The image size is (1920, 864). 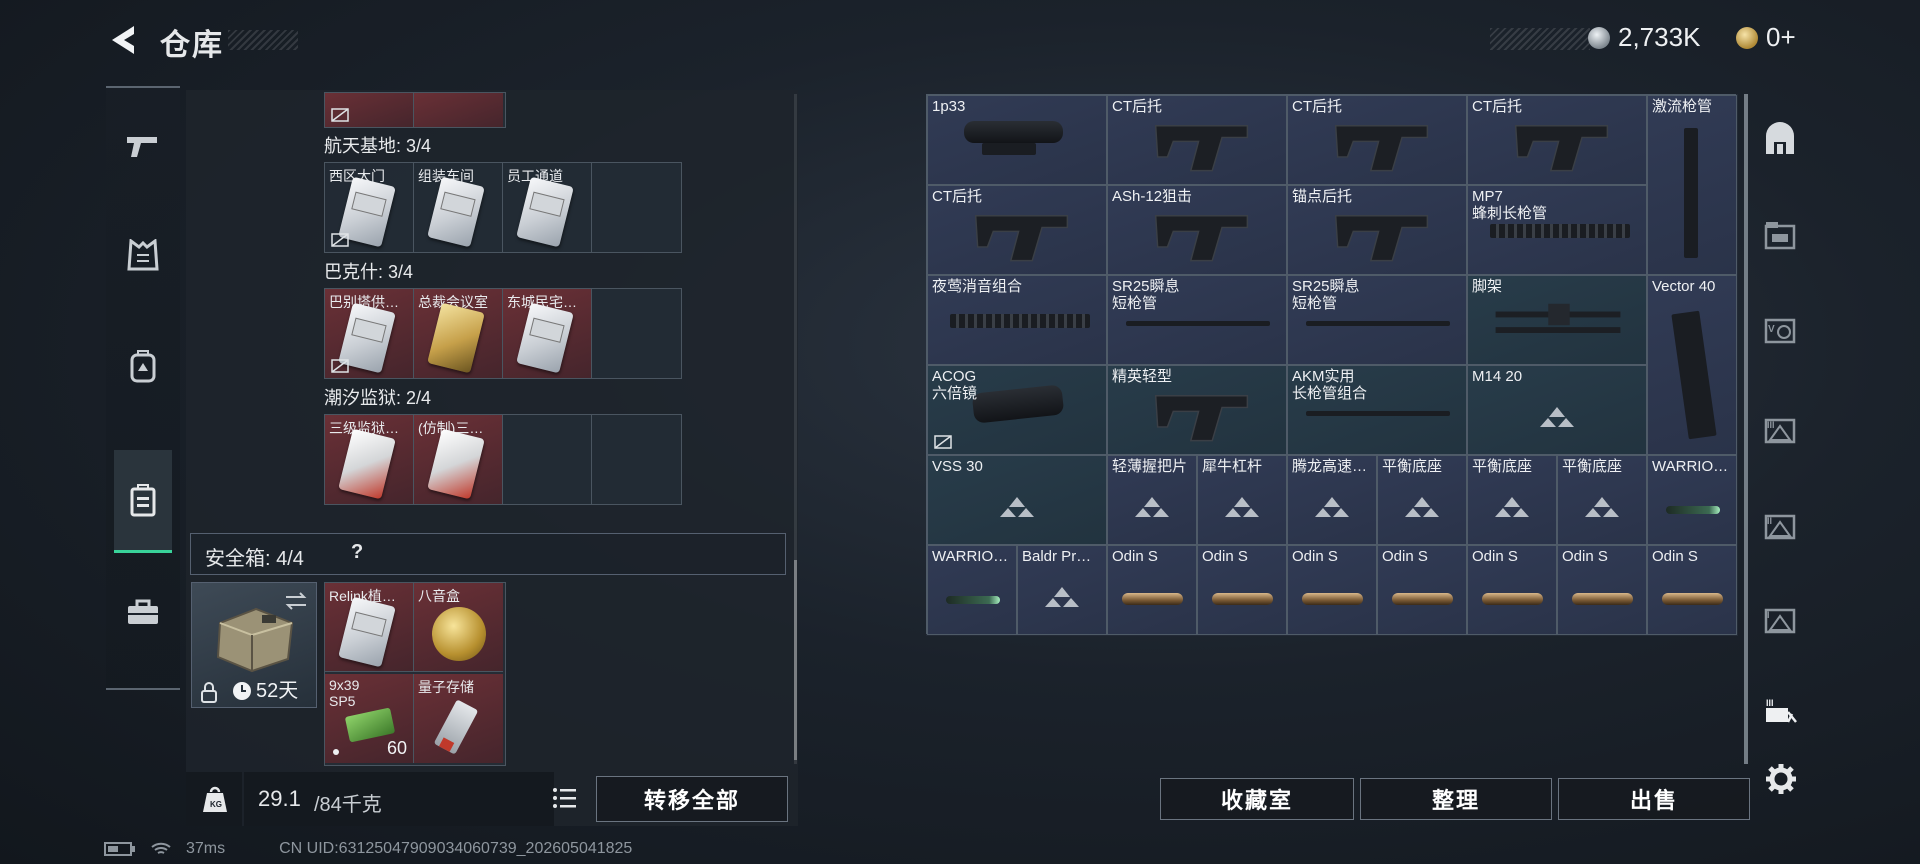 I want to click on key-card-cell: 员工通道, so click(x=547, y=207).